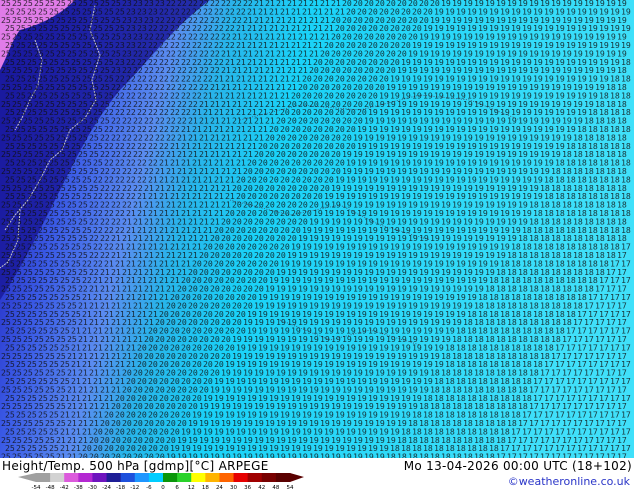  What do you see at coordinates (135, 466) in the screenshot?
I see `product-title: Height/Temp. 500 hPa [gdmp][°C] ARPEGE` at bounding box center [135, 466].